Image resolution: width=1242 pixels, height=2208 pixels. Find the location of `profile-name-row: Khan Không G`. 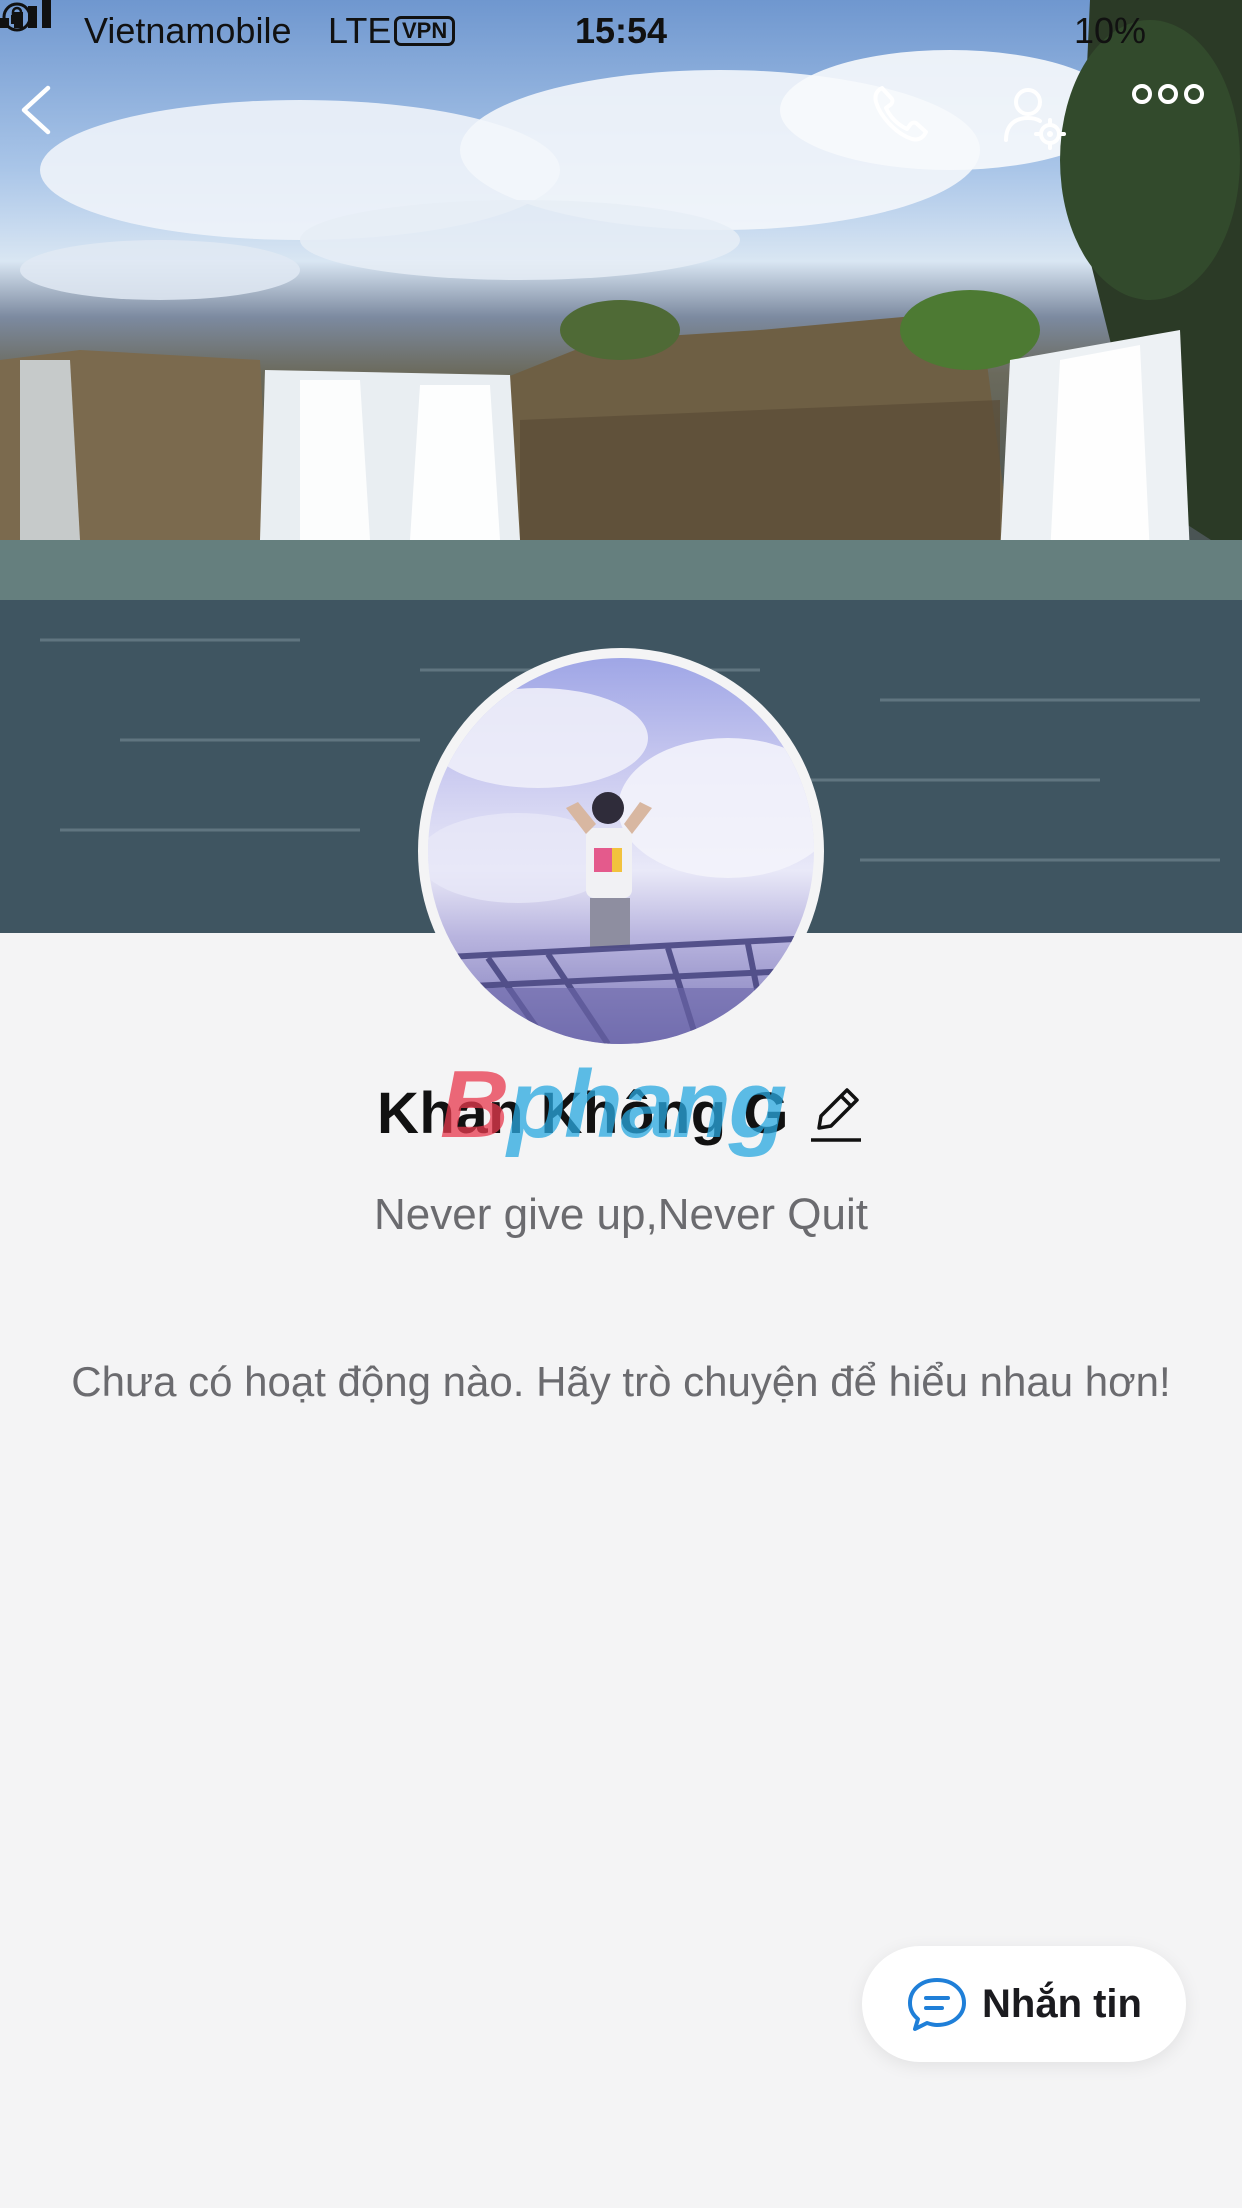

profile-name-row: Khan Không G is located at coordinates (621, 1113).